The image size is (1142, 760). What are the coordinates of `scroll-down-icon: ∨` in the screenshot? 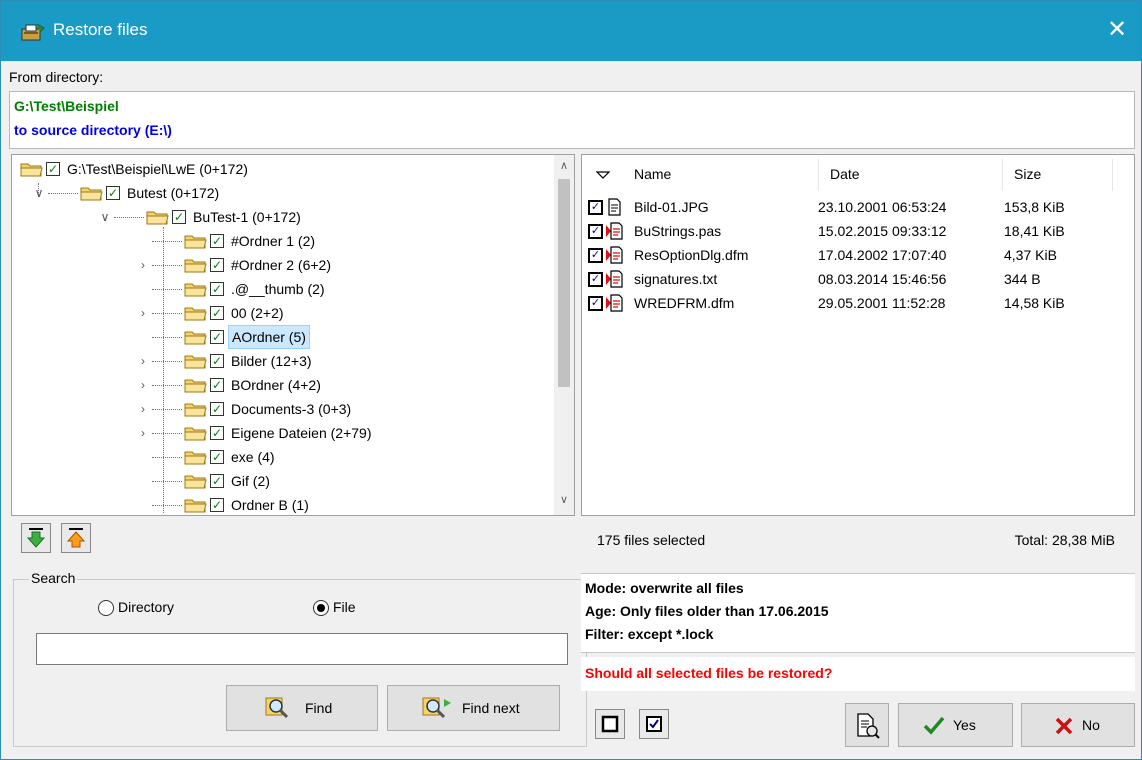 It's located at (564, 499).